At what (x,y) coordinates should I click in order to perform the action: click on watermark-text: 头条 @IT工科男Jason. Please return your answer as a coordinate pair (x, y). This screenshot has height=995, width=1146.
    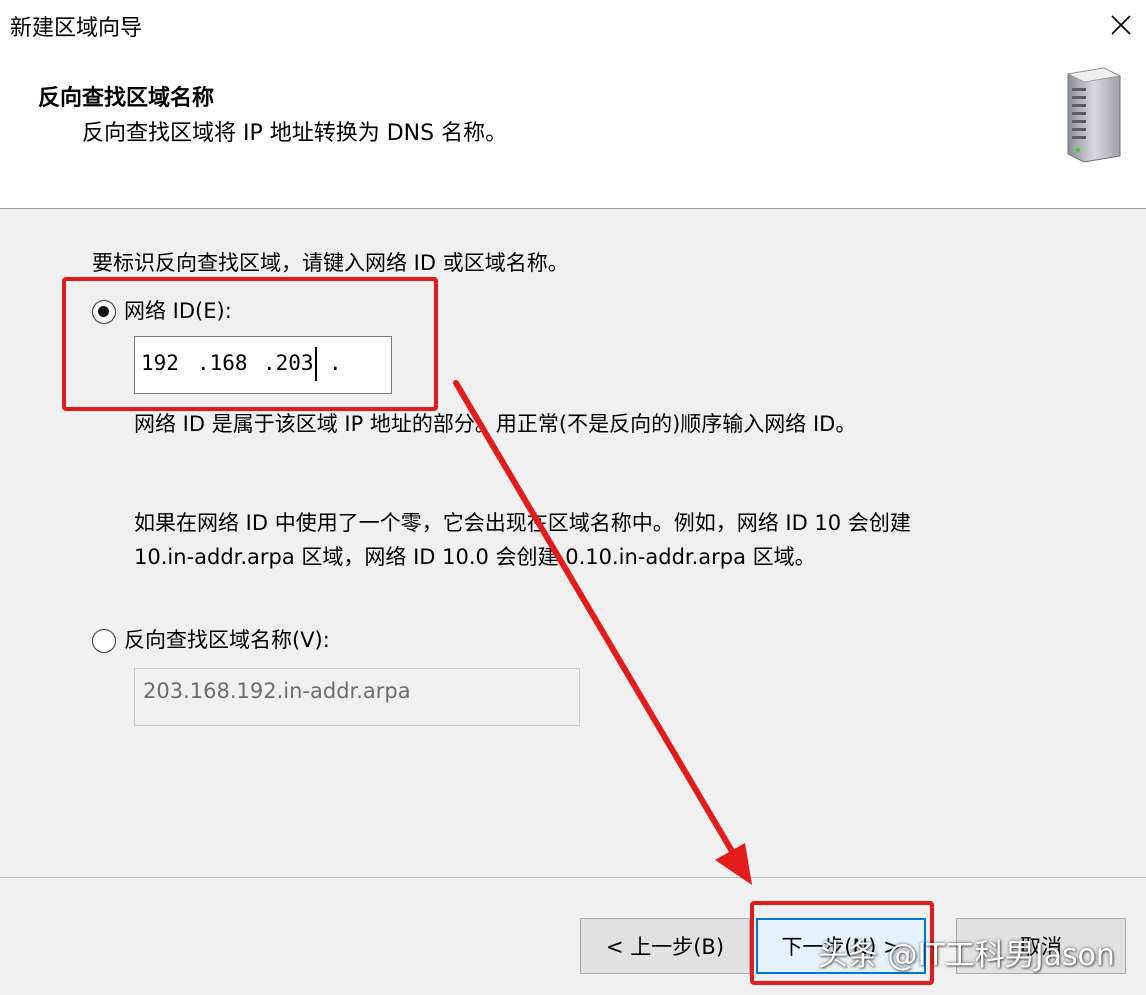
    Looking at the image, I should click on (966, 955).